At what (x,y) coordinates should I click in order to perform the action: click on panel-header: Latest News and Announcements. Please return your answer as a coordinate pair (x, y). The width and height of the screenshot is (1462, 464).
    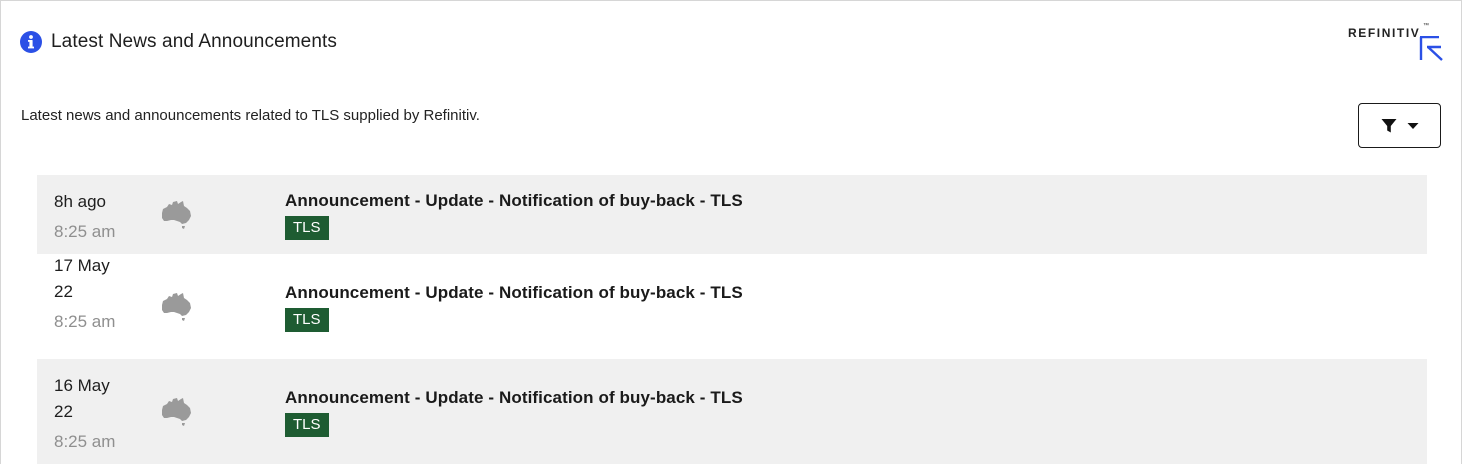
    Looking at the image, I should click on (178, 42).